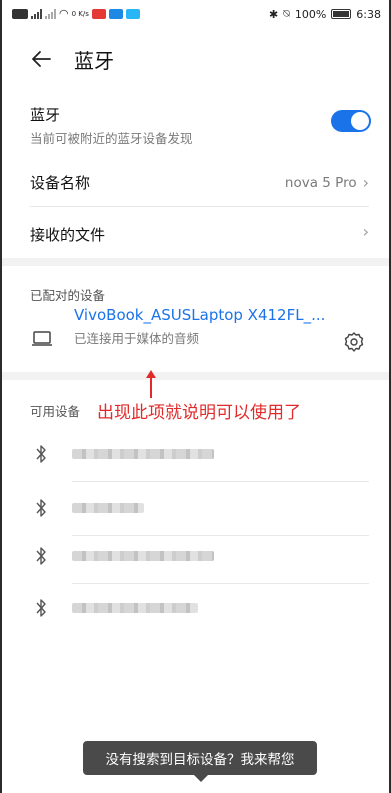  Describe the element at coordinates (199, 125) in the screenshot. I see `bluetooth-toggle-row: 蓝牙 当前可被附近的蓝牙设备发现` at that location.